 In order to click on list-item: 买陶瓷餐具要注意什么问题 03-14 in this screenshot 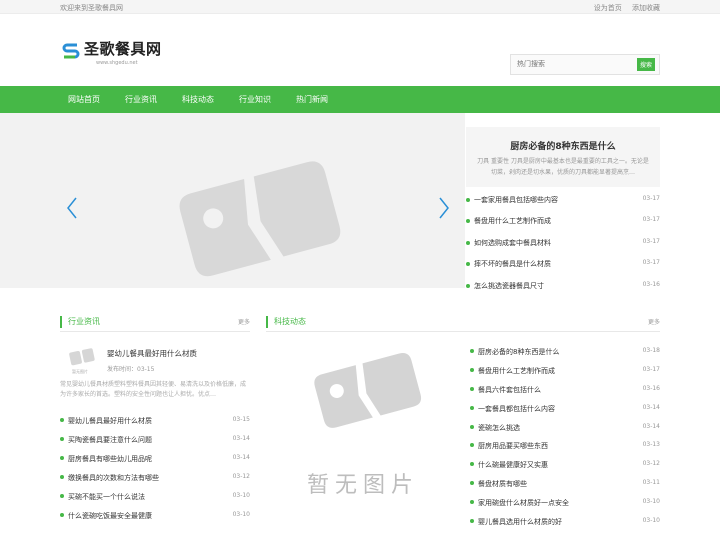, I will do `click(155, 439)`.